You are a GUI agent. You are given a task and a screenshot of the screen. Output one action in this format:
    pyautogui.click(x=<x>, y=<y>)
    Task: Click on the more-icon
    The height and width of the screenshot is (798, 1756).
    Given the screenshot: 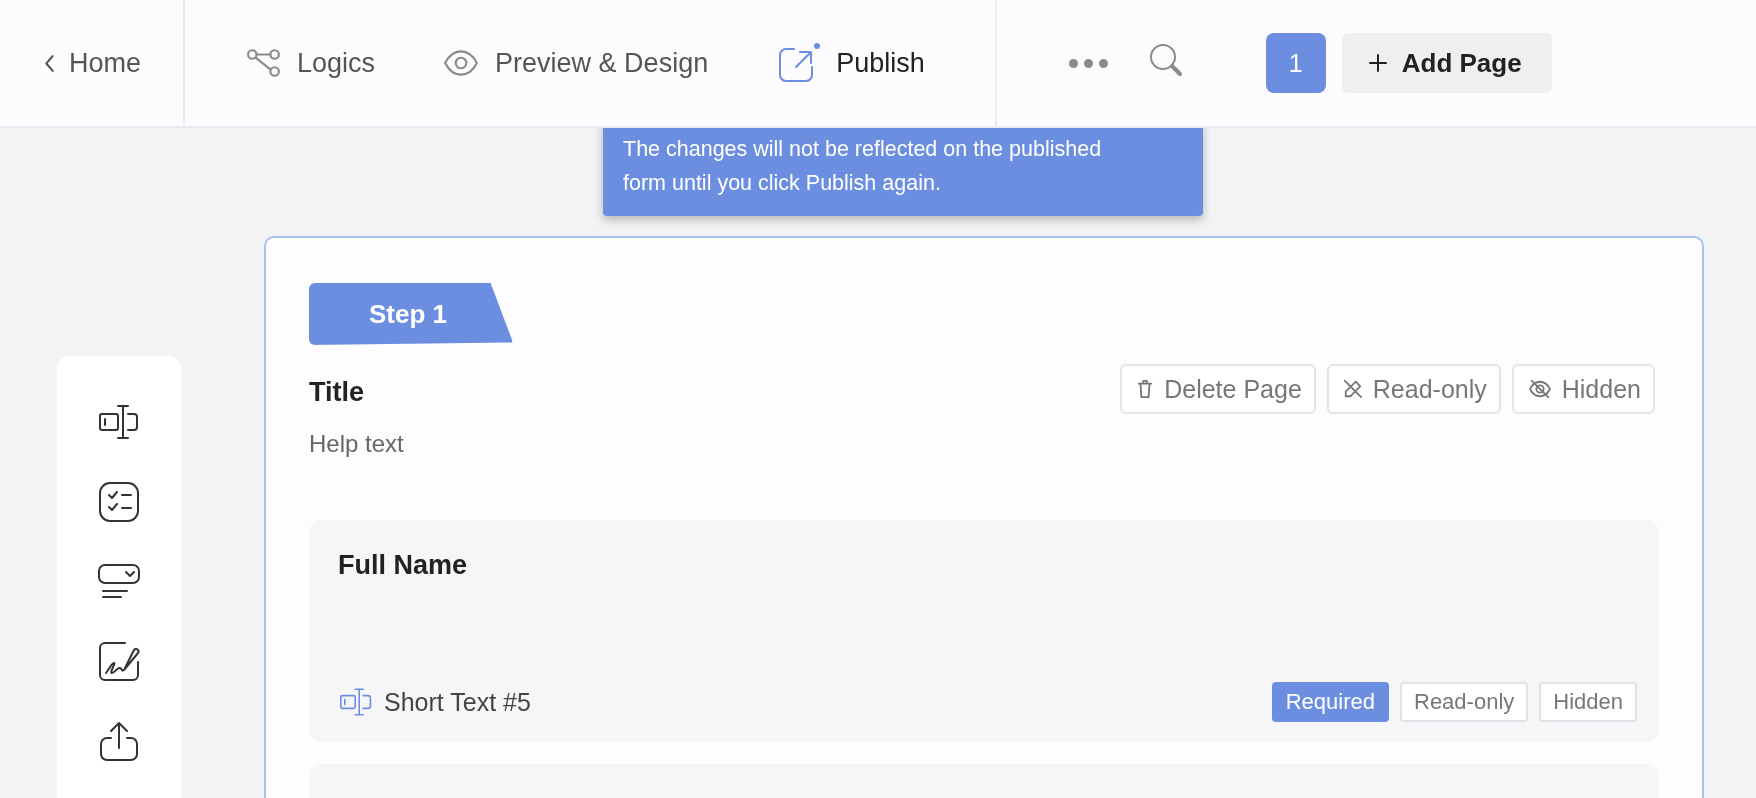 What is the action you would take?
    pyautogui.click(x=1088, y=63)
    